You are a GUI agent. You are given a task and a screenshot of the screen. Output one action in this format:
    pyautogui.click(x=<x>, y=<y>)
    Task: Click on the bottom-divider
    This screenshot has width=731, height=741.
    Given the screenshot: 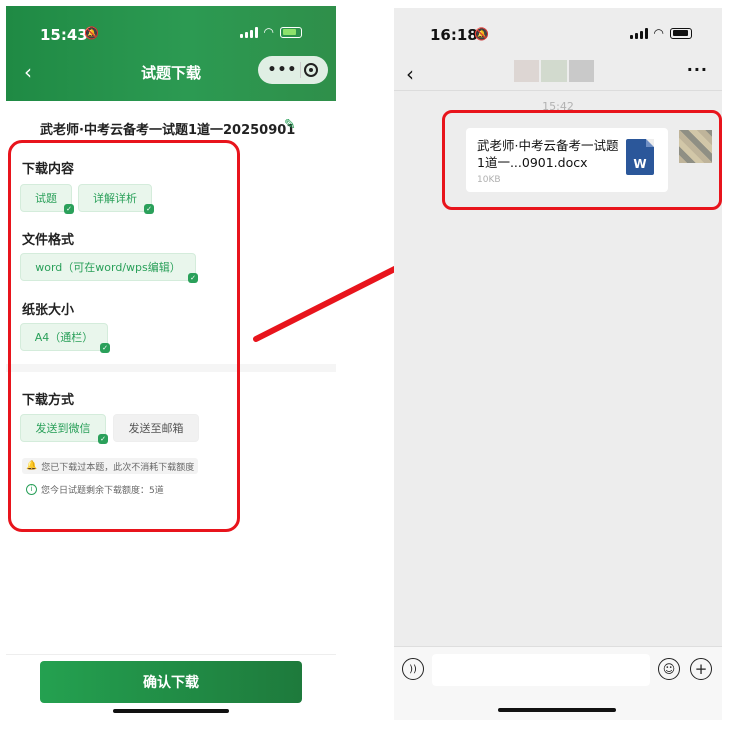 What is the action you would take?
    pyautogui.click(x=171, y=654)
    